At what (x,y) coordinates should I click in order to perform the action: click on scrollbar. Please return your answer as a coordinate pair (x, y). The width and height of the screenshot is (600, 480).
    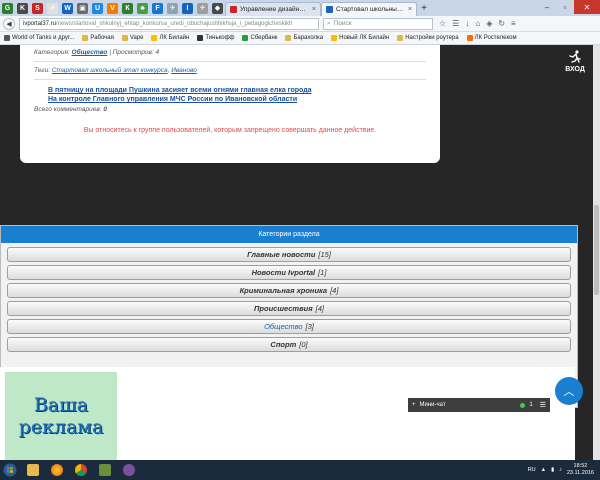
    Looking at the image, I should click on (596, 252).